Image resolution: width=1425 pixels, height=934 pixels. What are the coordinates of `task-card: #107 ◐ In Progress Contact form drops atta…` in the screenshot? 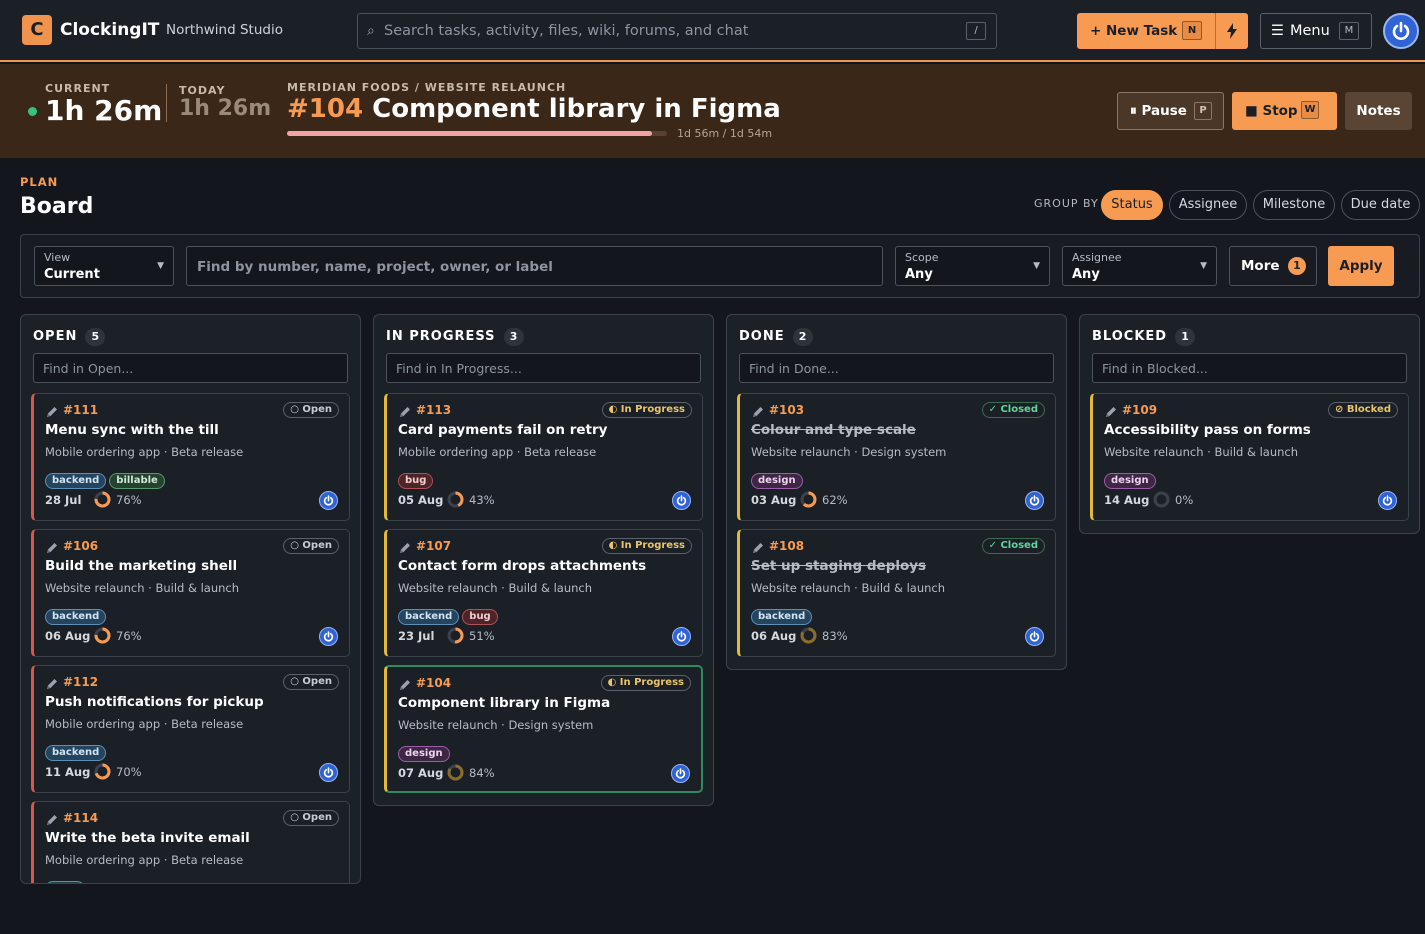 It's located at (543, 593).